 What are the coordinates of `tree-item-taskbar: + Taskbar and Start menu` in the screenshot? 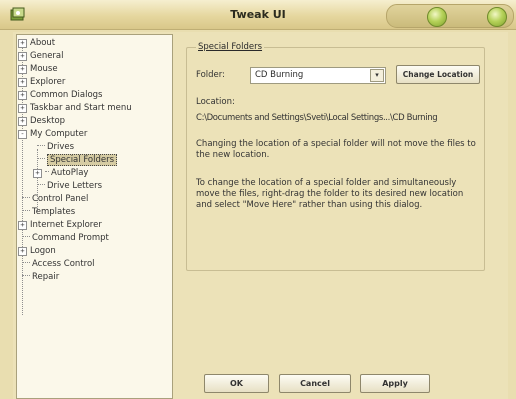 It's located at (75, 108).